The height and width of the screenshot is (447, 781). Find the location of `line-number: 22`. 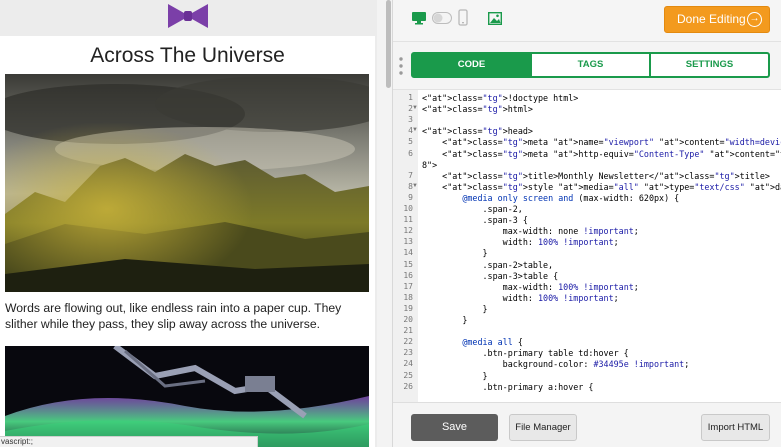

line-number: 22 is located at coordinates (408, 342).